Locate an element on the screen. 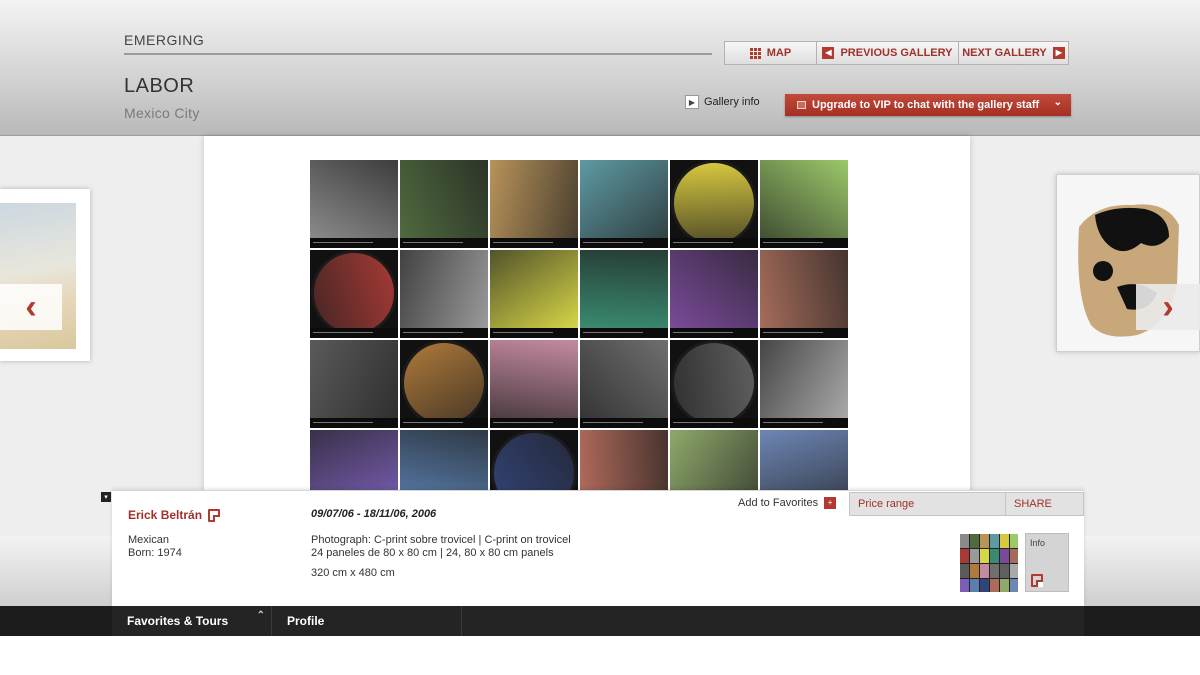 The image size is (1200, 675). chevron-right-icon: ▶ is located at coordinates (1058, 53).